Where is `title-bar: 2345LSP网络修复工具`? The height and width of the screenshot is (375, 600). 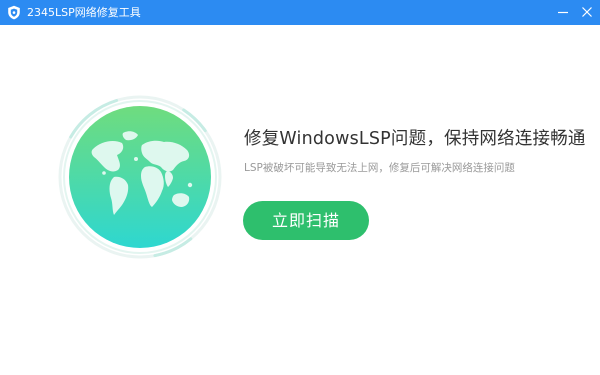 title-bar: 2345LSP网络修复工具 is located at coordinates (300, 12).